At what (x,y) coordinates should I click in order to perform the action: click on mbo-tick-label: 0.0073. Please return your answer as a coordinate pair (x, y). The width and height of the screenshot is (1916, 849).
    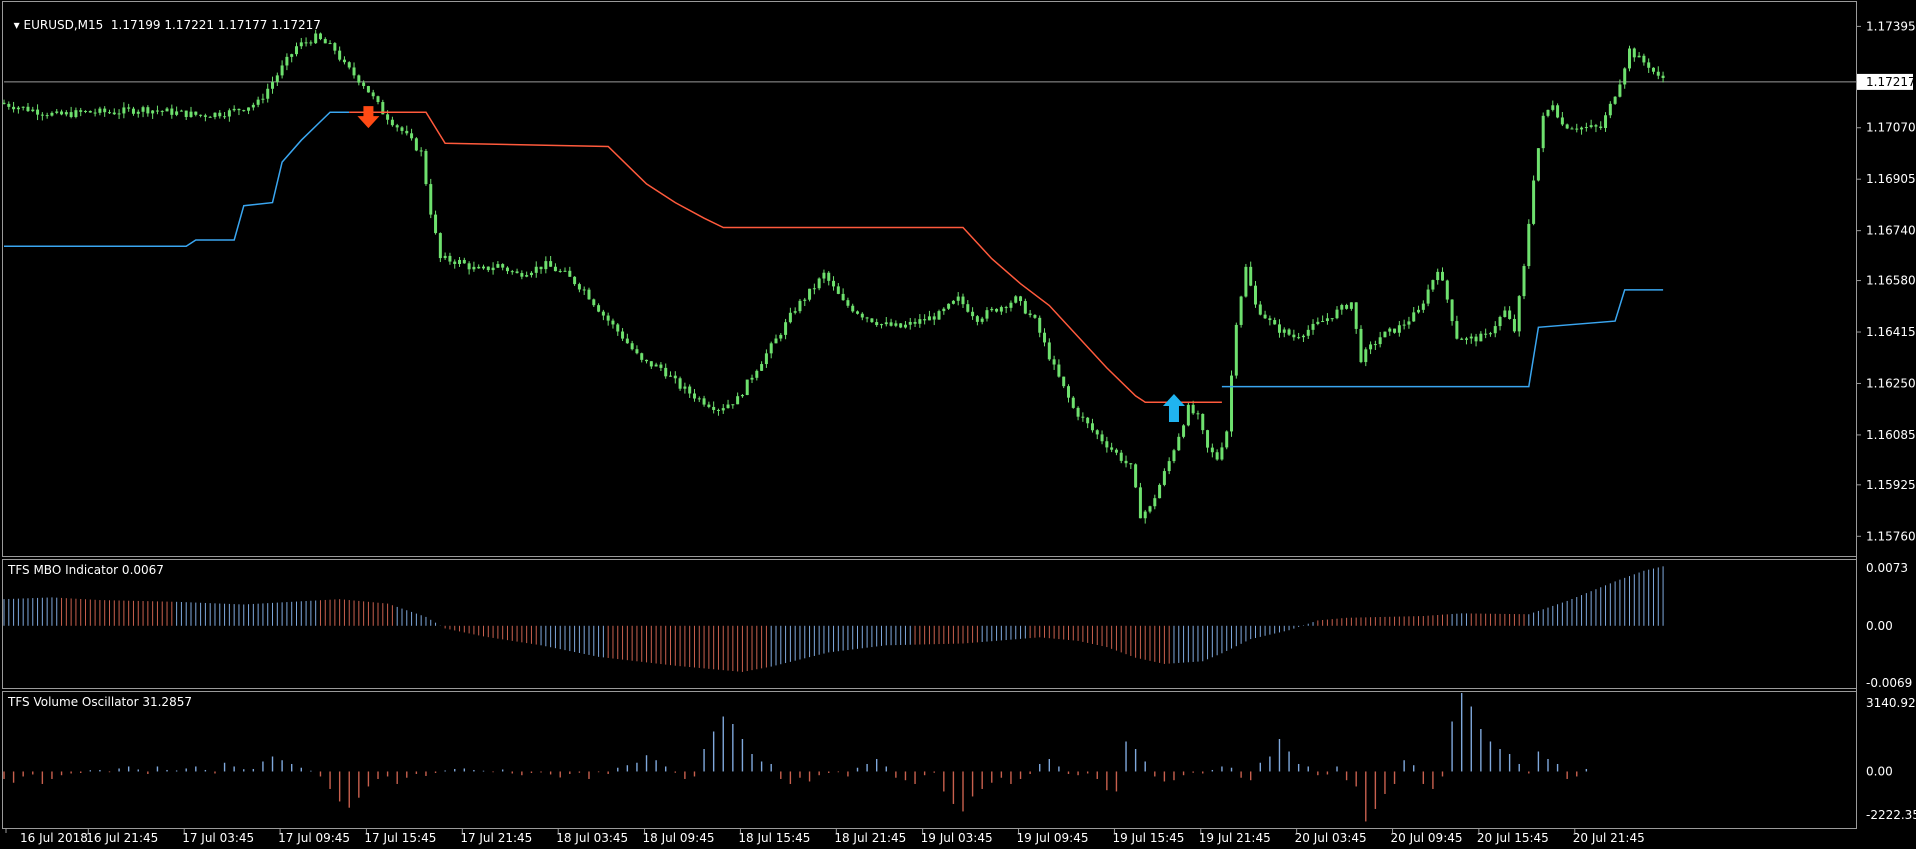
    Looking at the image, I should click on (1887, 568).